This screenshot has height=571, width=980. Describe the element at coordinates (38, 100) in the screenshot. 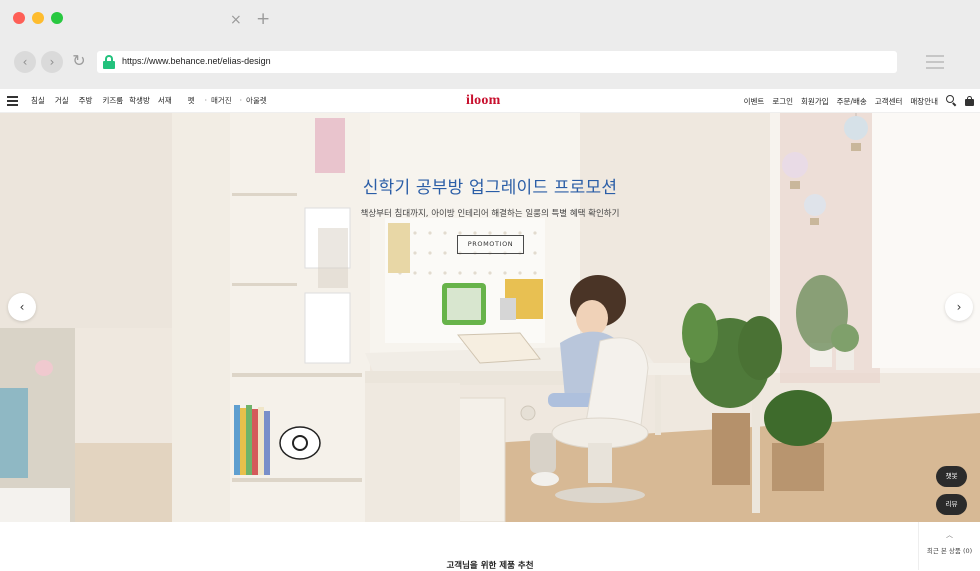

I see `nav-item-bedroom: 침실` at that location.